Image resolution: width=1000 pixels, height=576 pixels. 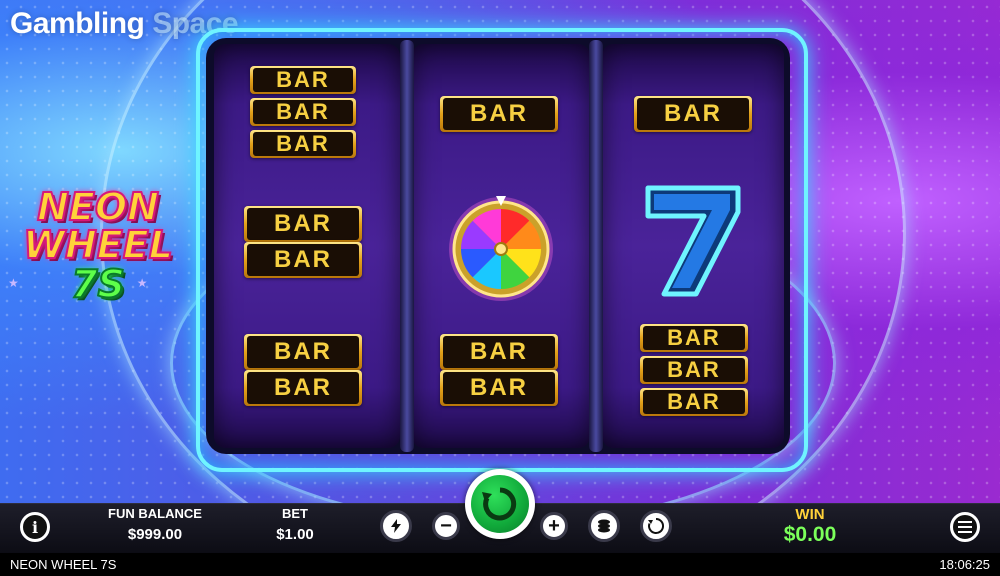 I want to click on info-button: i, so click(x=35, y=527).